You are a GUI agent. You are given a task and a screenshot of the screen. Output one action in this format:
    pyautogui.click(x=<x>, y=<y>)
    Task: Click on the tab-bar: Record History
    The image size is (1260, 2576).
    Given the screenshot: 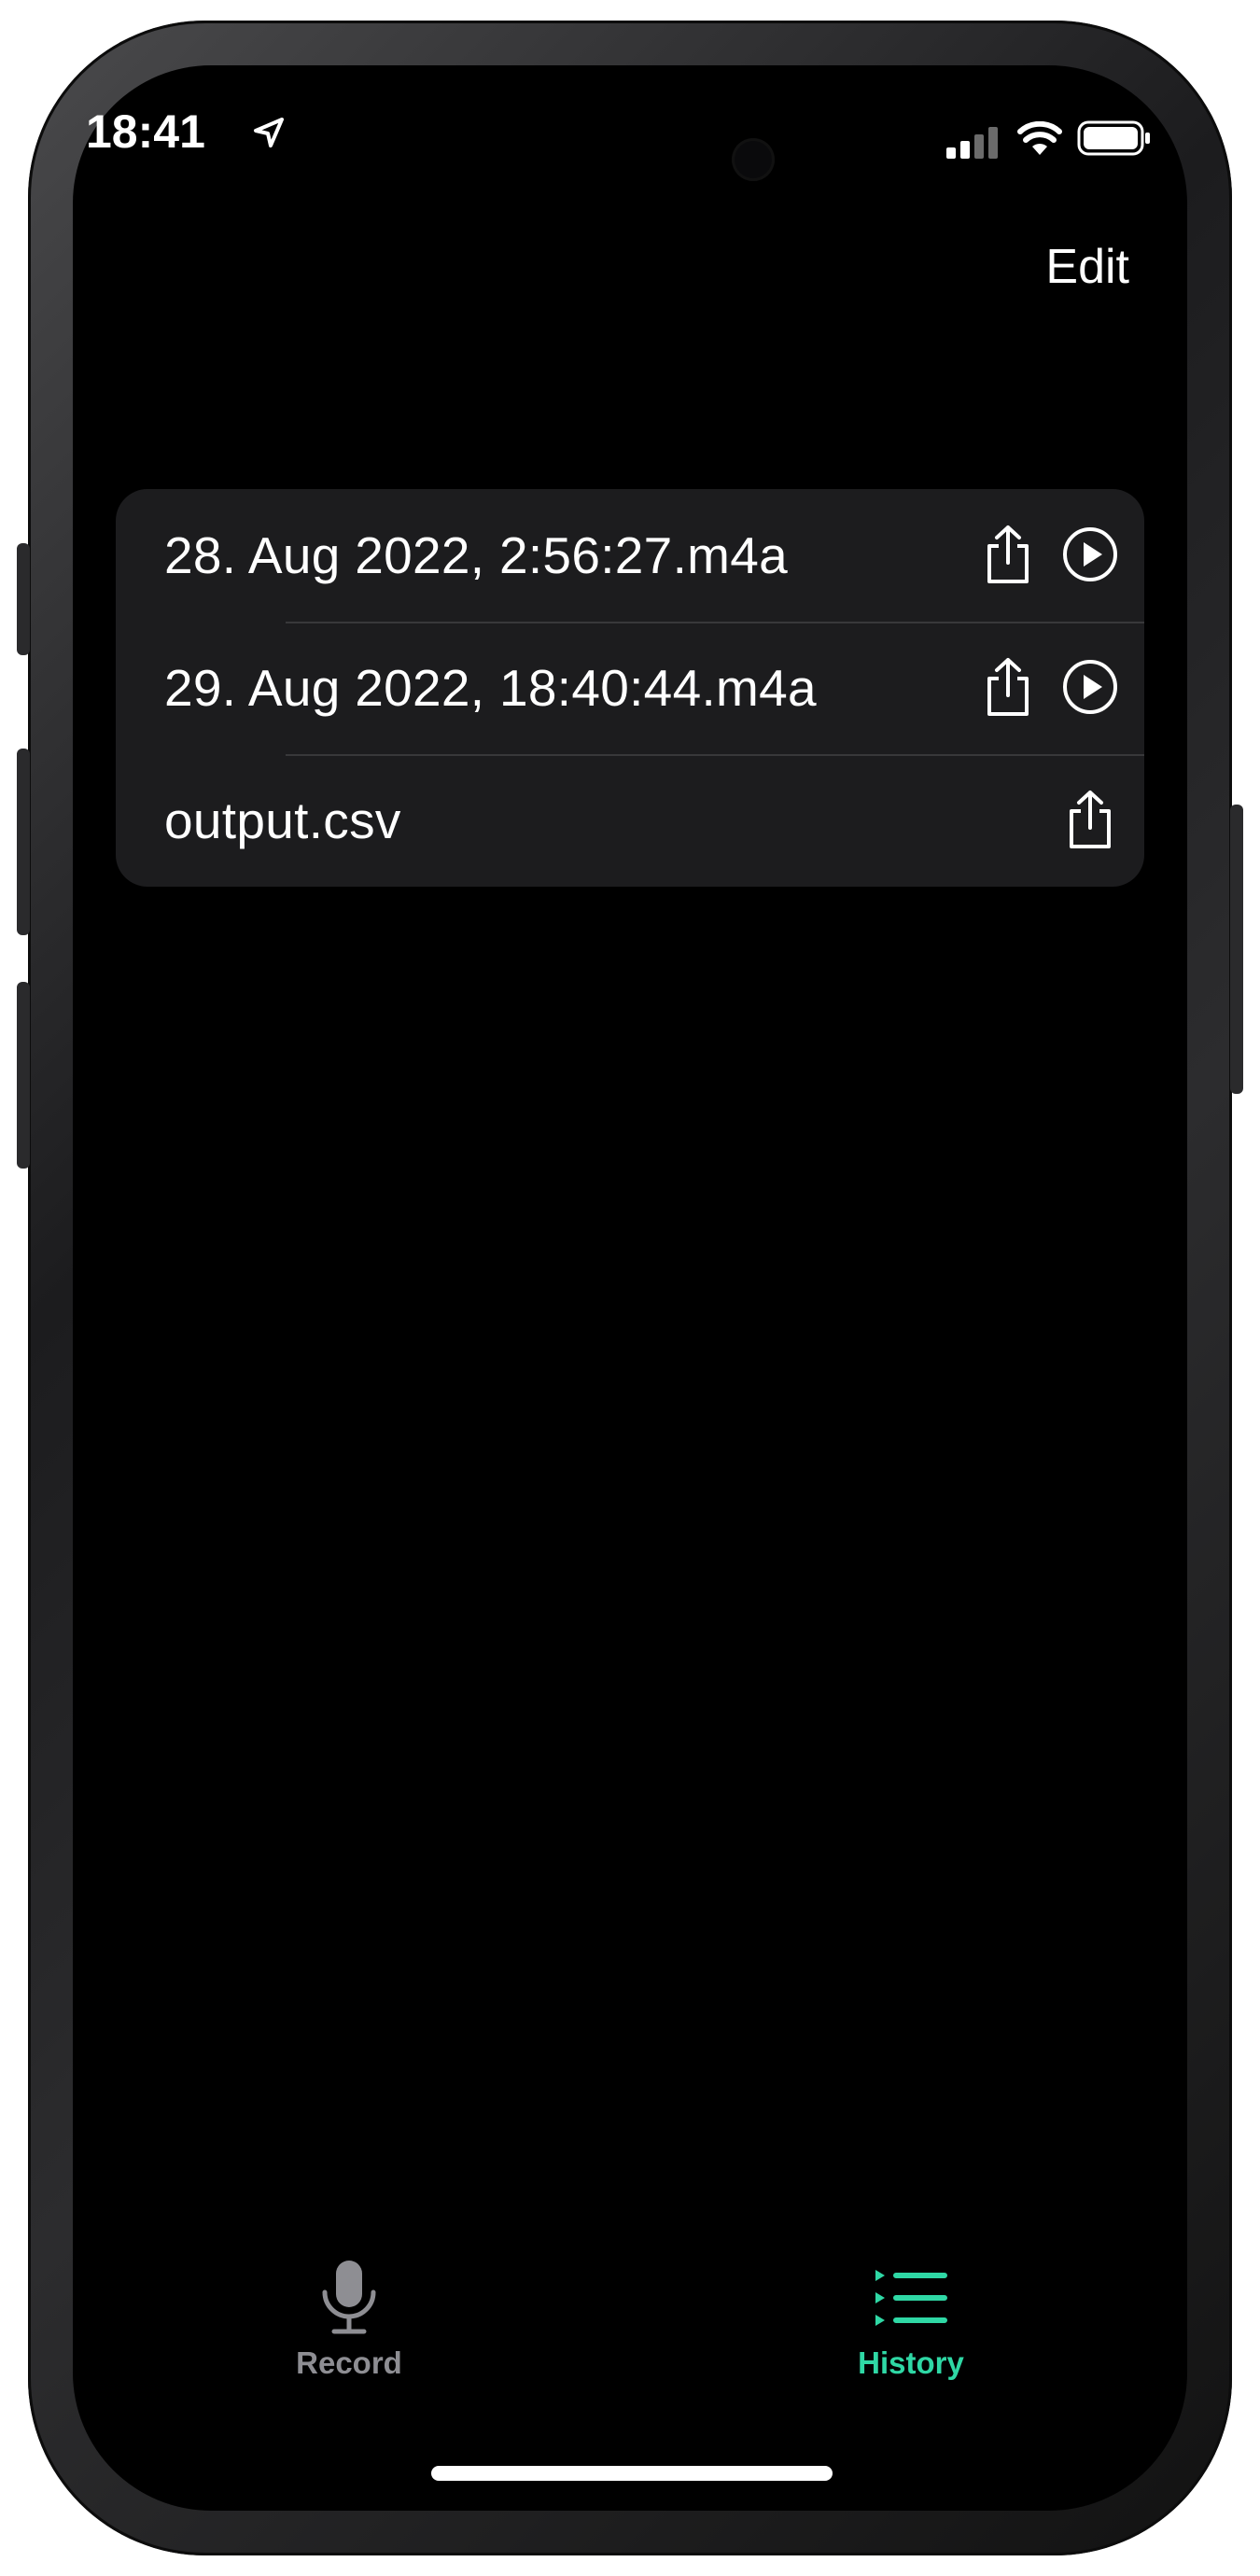 What is the action you would take?
    pyautogui.click(x=630, y=2338)
    